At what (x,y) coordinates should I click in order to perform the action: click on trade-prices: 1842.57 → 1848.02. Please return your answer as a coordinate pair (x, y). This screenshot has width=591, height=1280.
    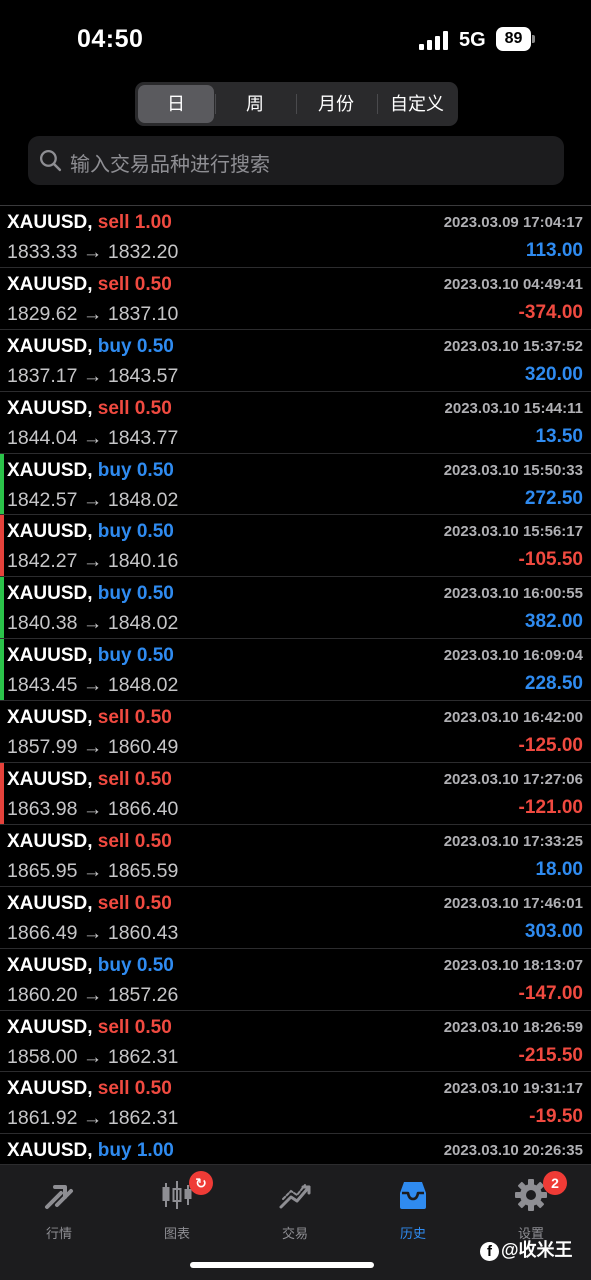
    Looking at the image, I should click on (92, 500).